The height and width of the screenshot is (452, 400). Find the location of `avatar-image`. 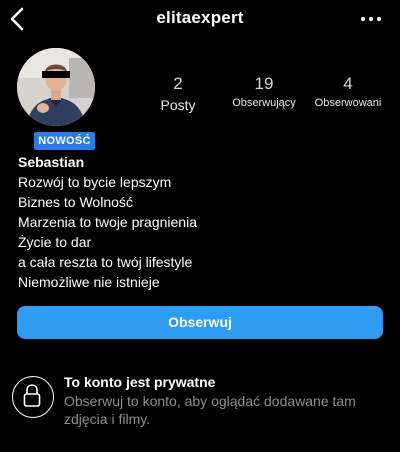

avatar-image is located at coordinates (56, 87).